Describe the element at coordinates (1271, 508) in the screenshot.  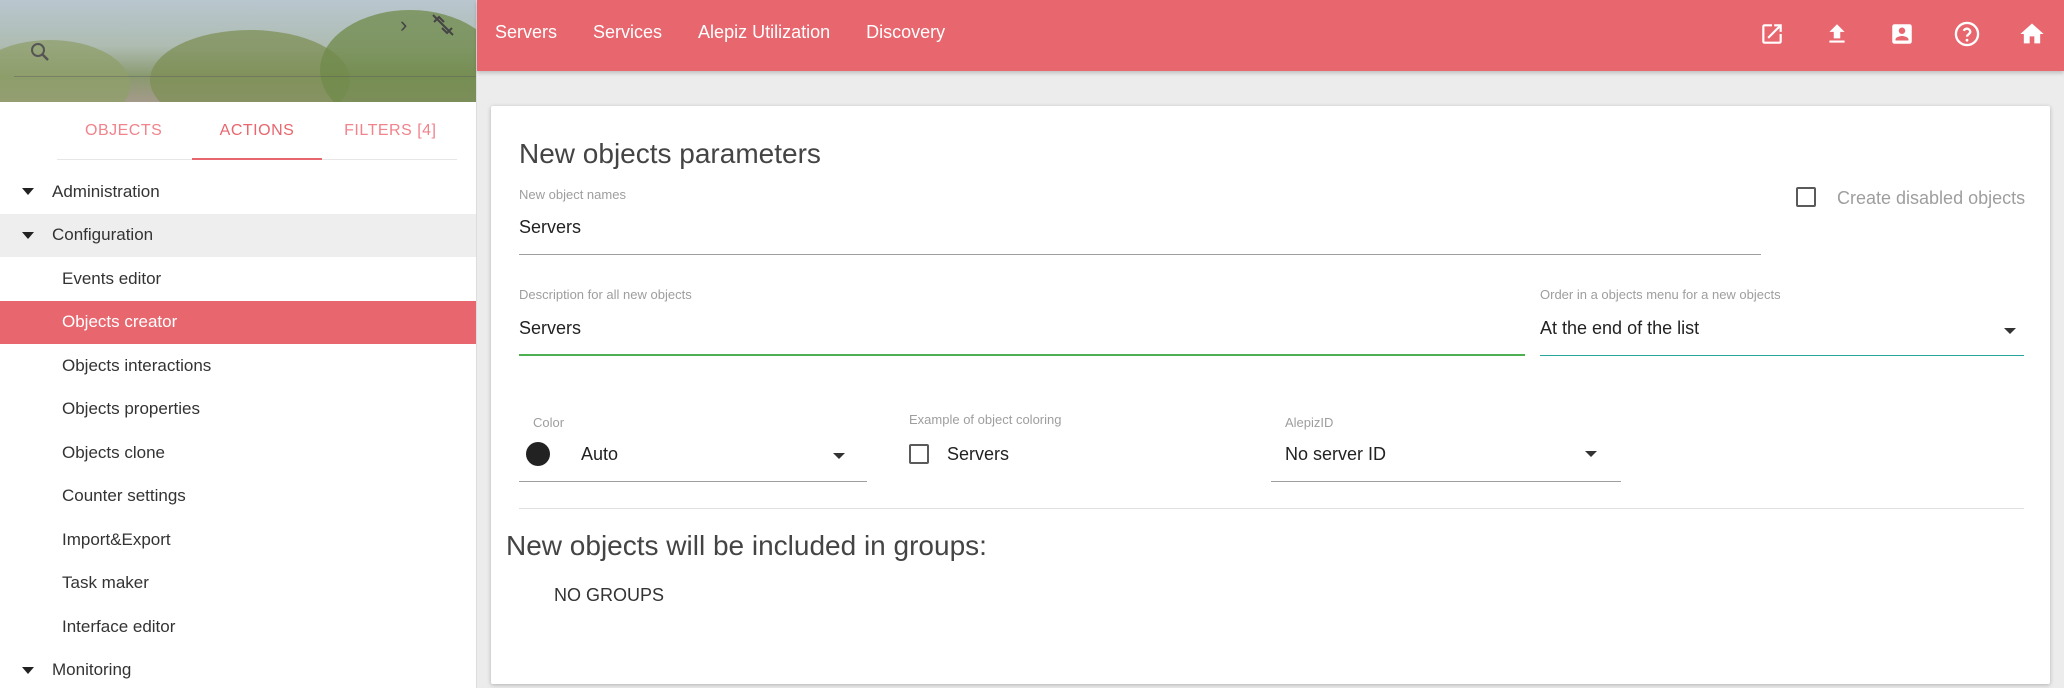
I see `section-divider` at that location.